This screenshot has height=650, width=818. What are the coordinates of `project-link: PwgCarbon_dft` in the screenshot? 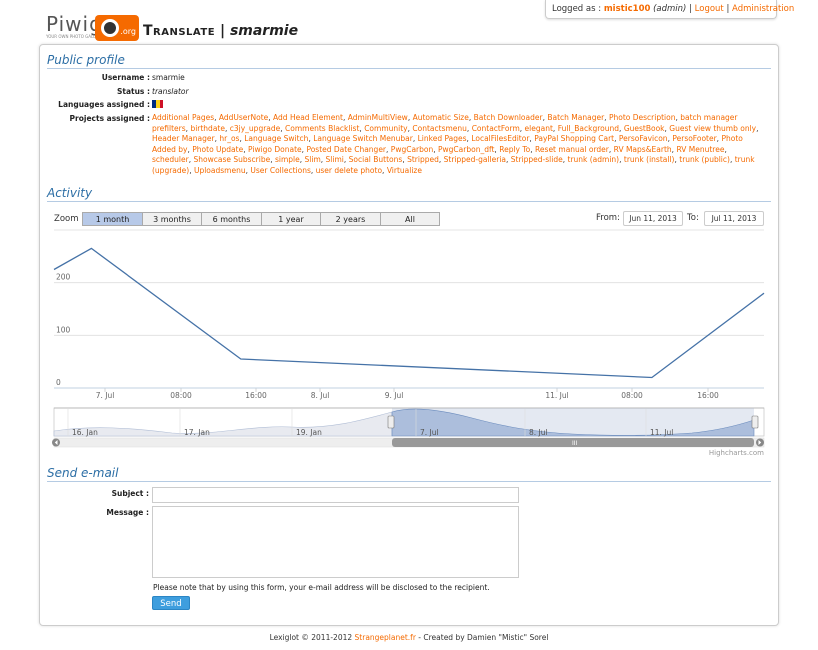 It's located at (466, 149).